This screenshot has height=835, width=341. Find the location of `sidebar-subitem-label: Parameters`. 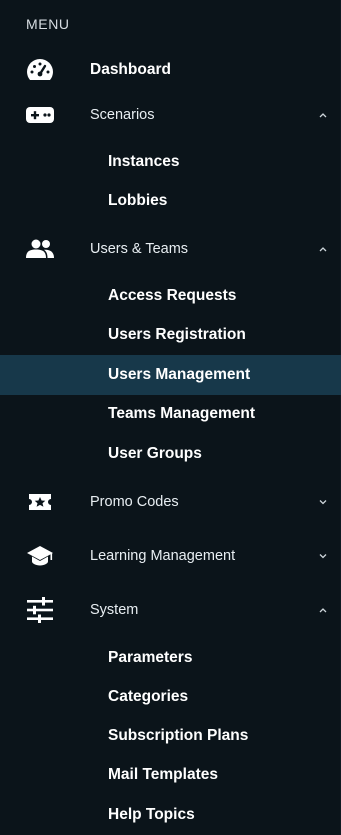

sidebar-subitem-label: Parameters is located at coordinates (150, 657).